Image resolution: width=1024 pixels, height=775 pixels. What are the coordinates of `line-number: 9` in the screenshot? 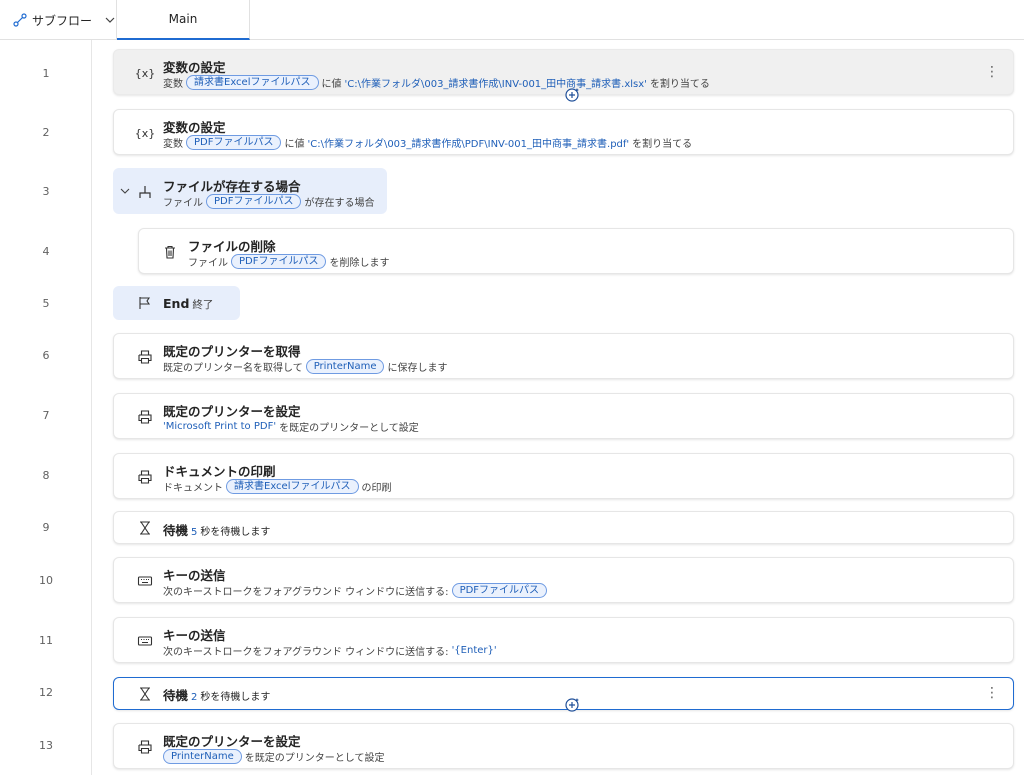 It's located at (46, 527).